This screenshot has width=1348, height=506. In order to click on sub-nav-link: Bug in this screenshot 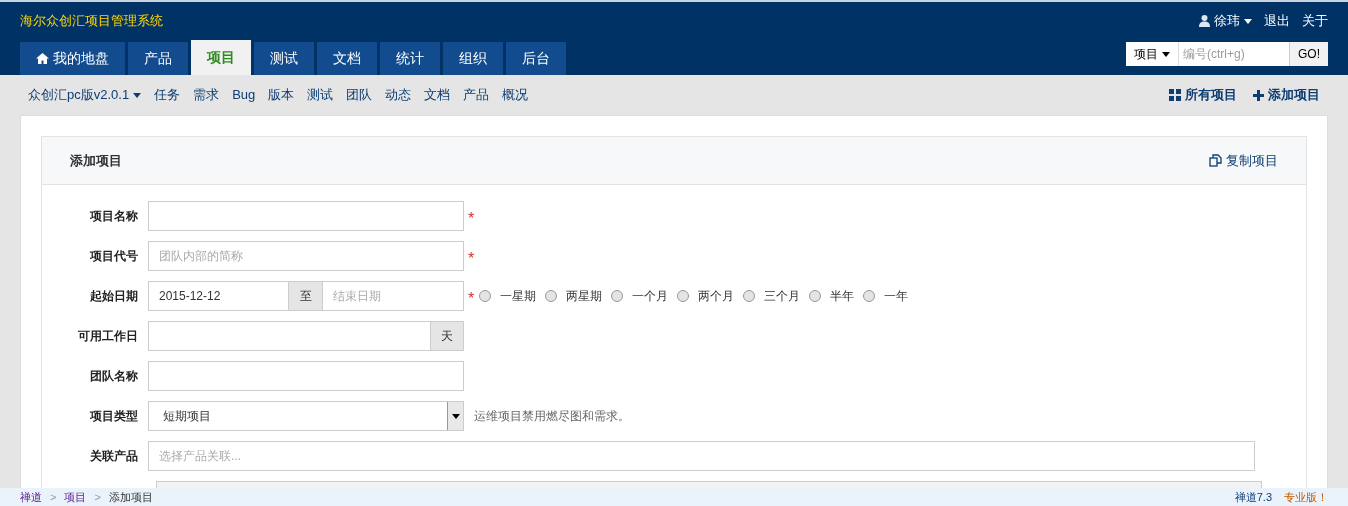, I will do `click(244, 95)`.